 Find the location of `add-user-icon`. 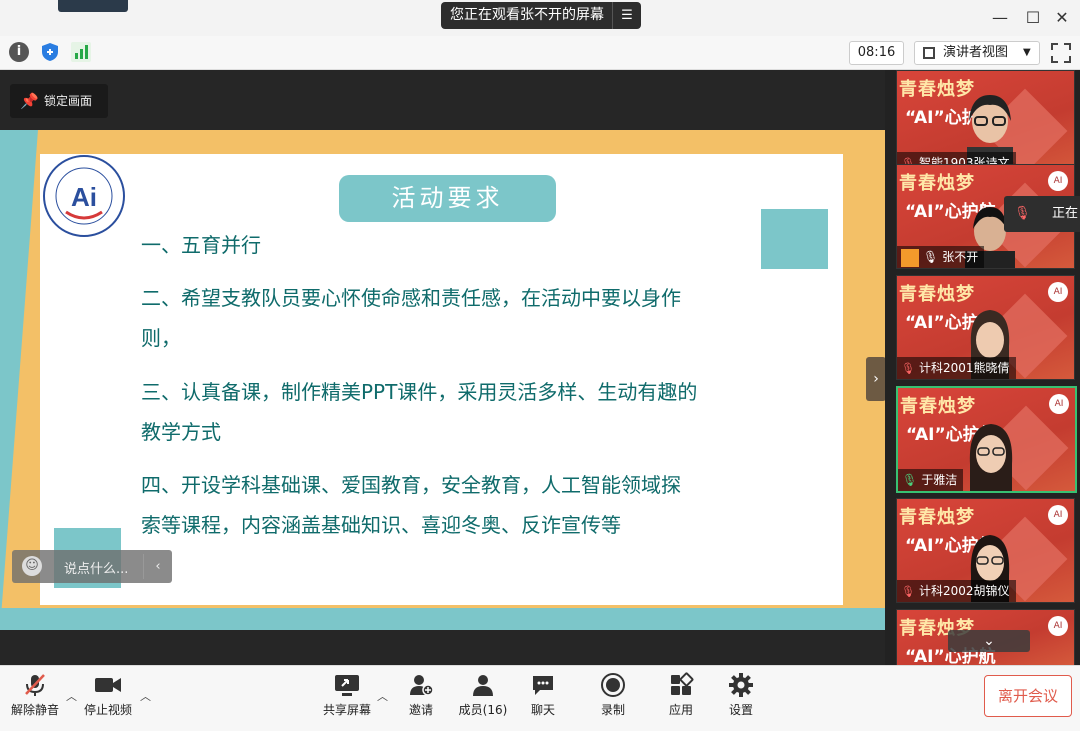

add-user-icon is located at coordinates (422, 685).